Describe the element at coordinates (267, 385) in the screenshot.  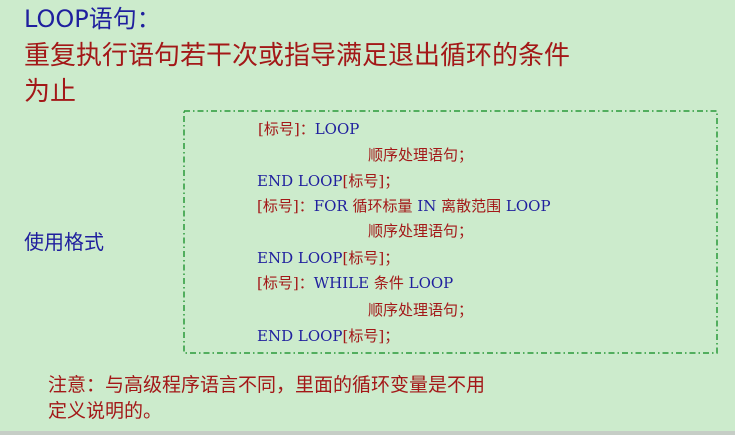
I see `note-line-1: 注意：与高级程序语言不同，里面的循环变量是不用` at that location.